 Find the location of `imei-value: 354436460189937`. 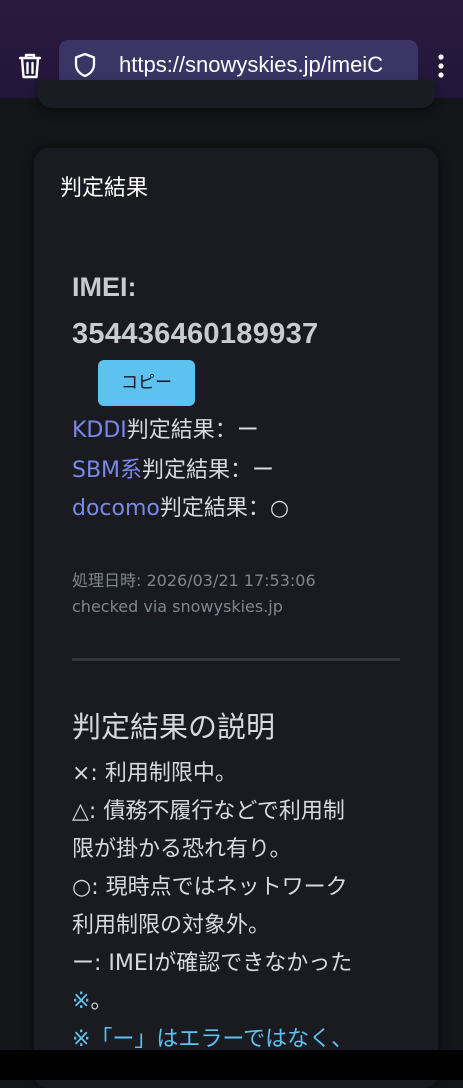

imei-value: 354436460189937 is located at coordinates (195, 334).